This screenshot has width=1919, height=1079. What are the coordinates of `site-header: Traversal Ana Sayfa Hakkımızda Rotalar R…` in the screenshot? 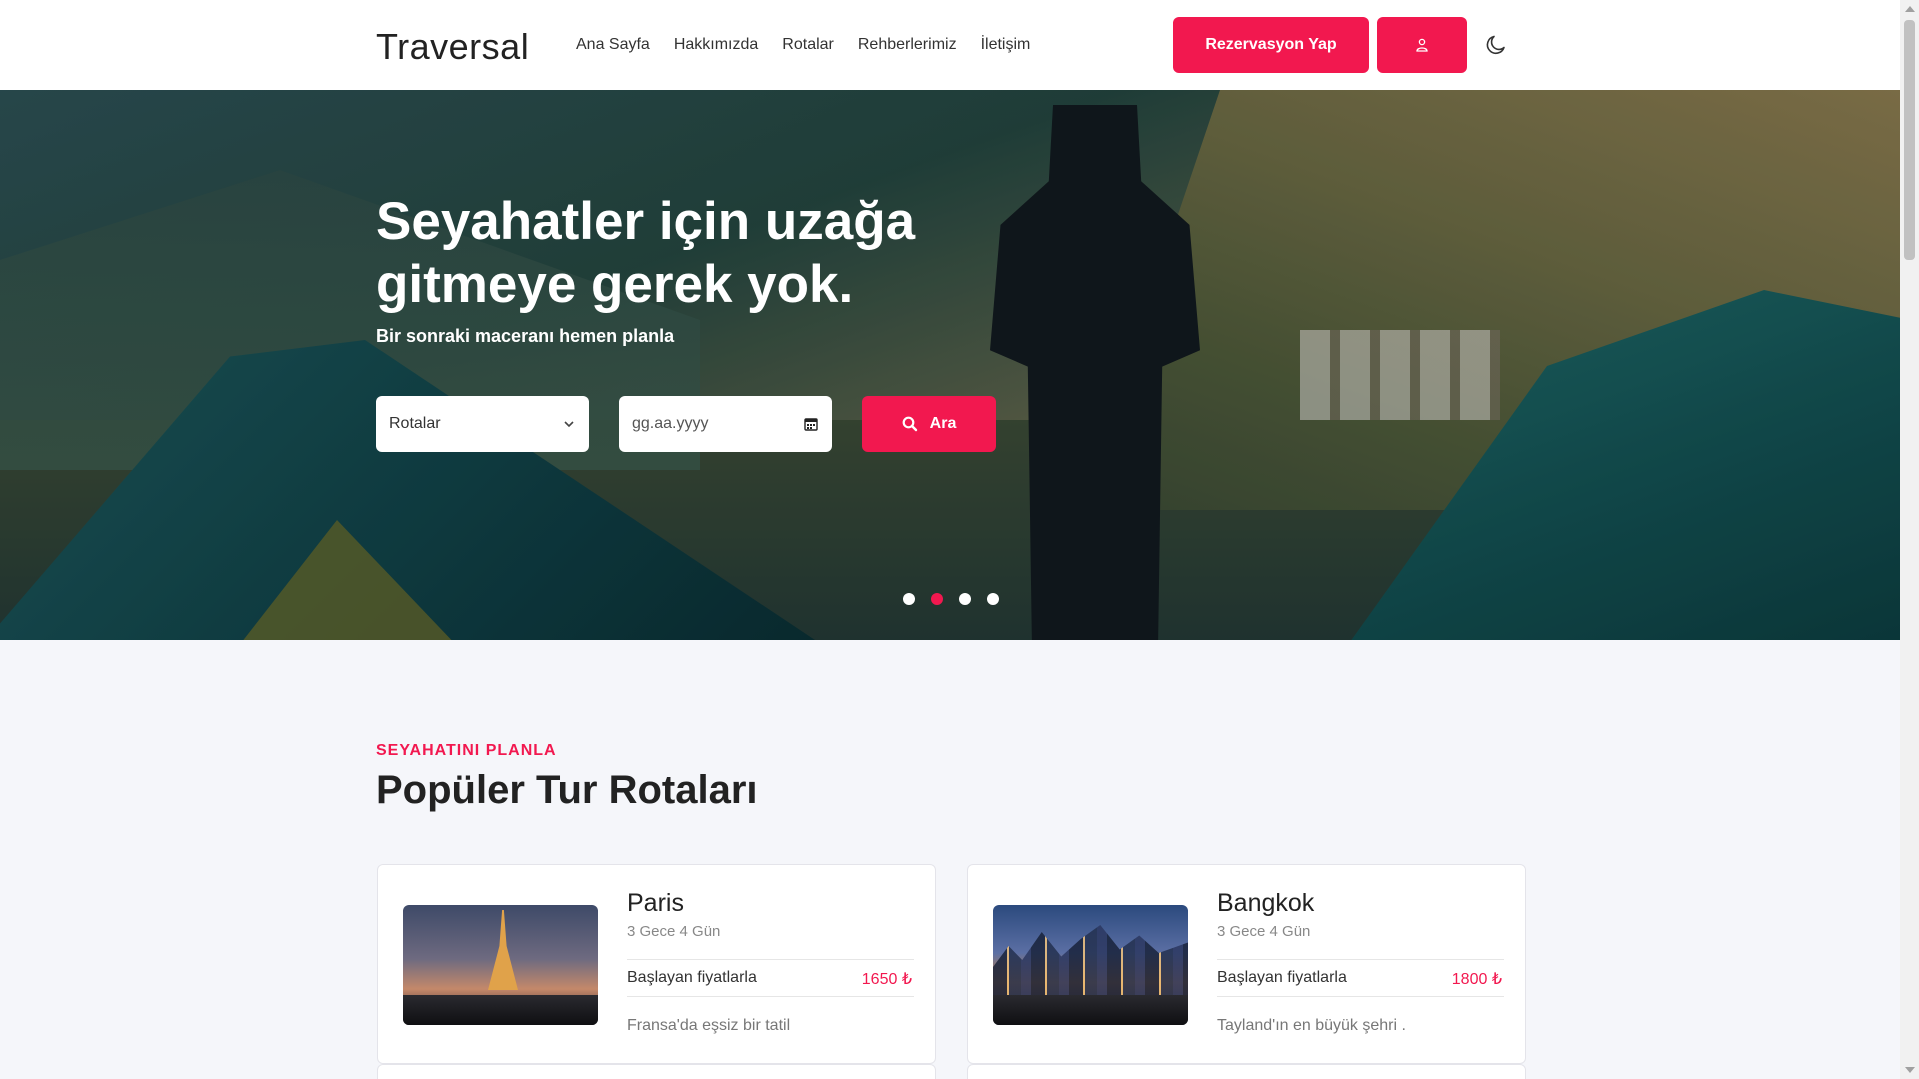 It's located at (950, 45).